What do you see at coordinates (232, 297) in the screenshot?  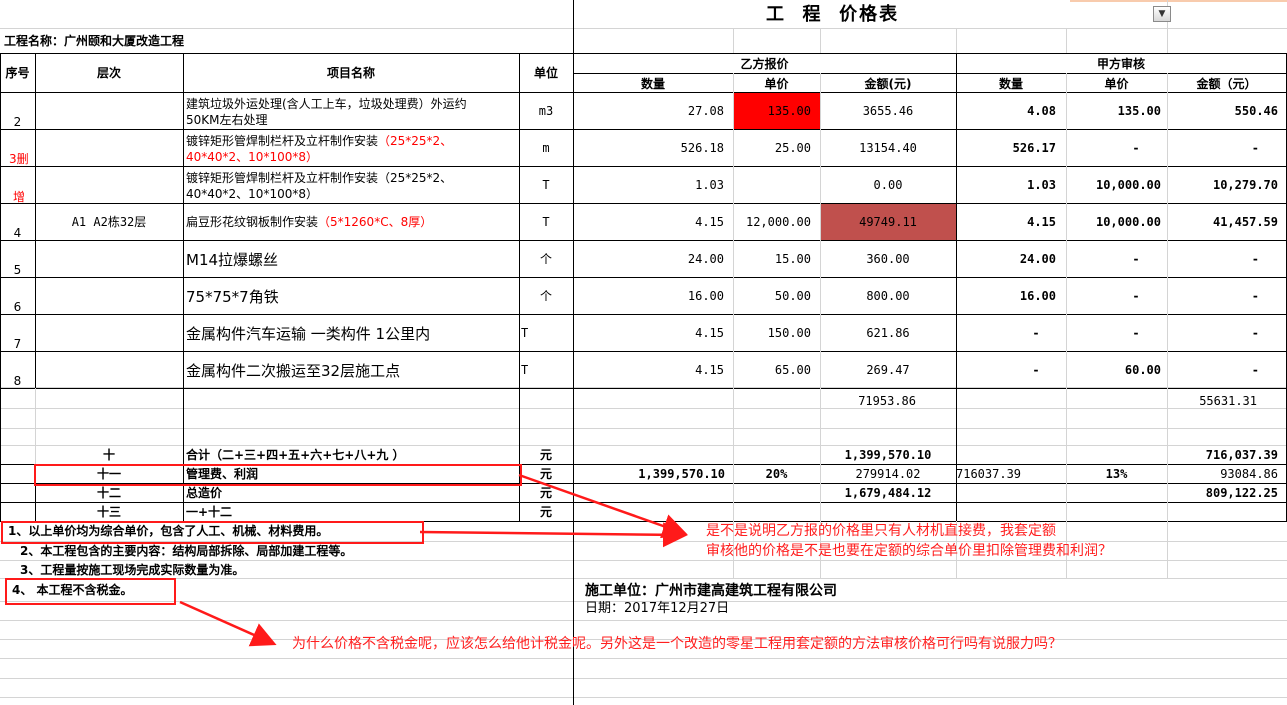 I see `row-item-name: 75*75*7角铁` at bounding box center [232, 297].